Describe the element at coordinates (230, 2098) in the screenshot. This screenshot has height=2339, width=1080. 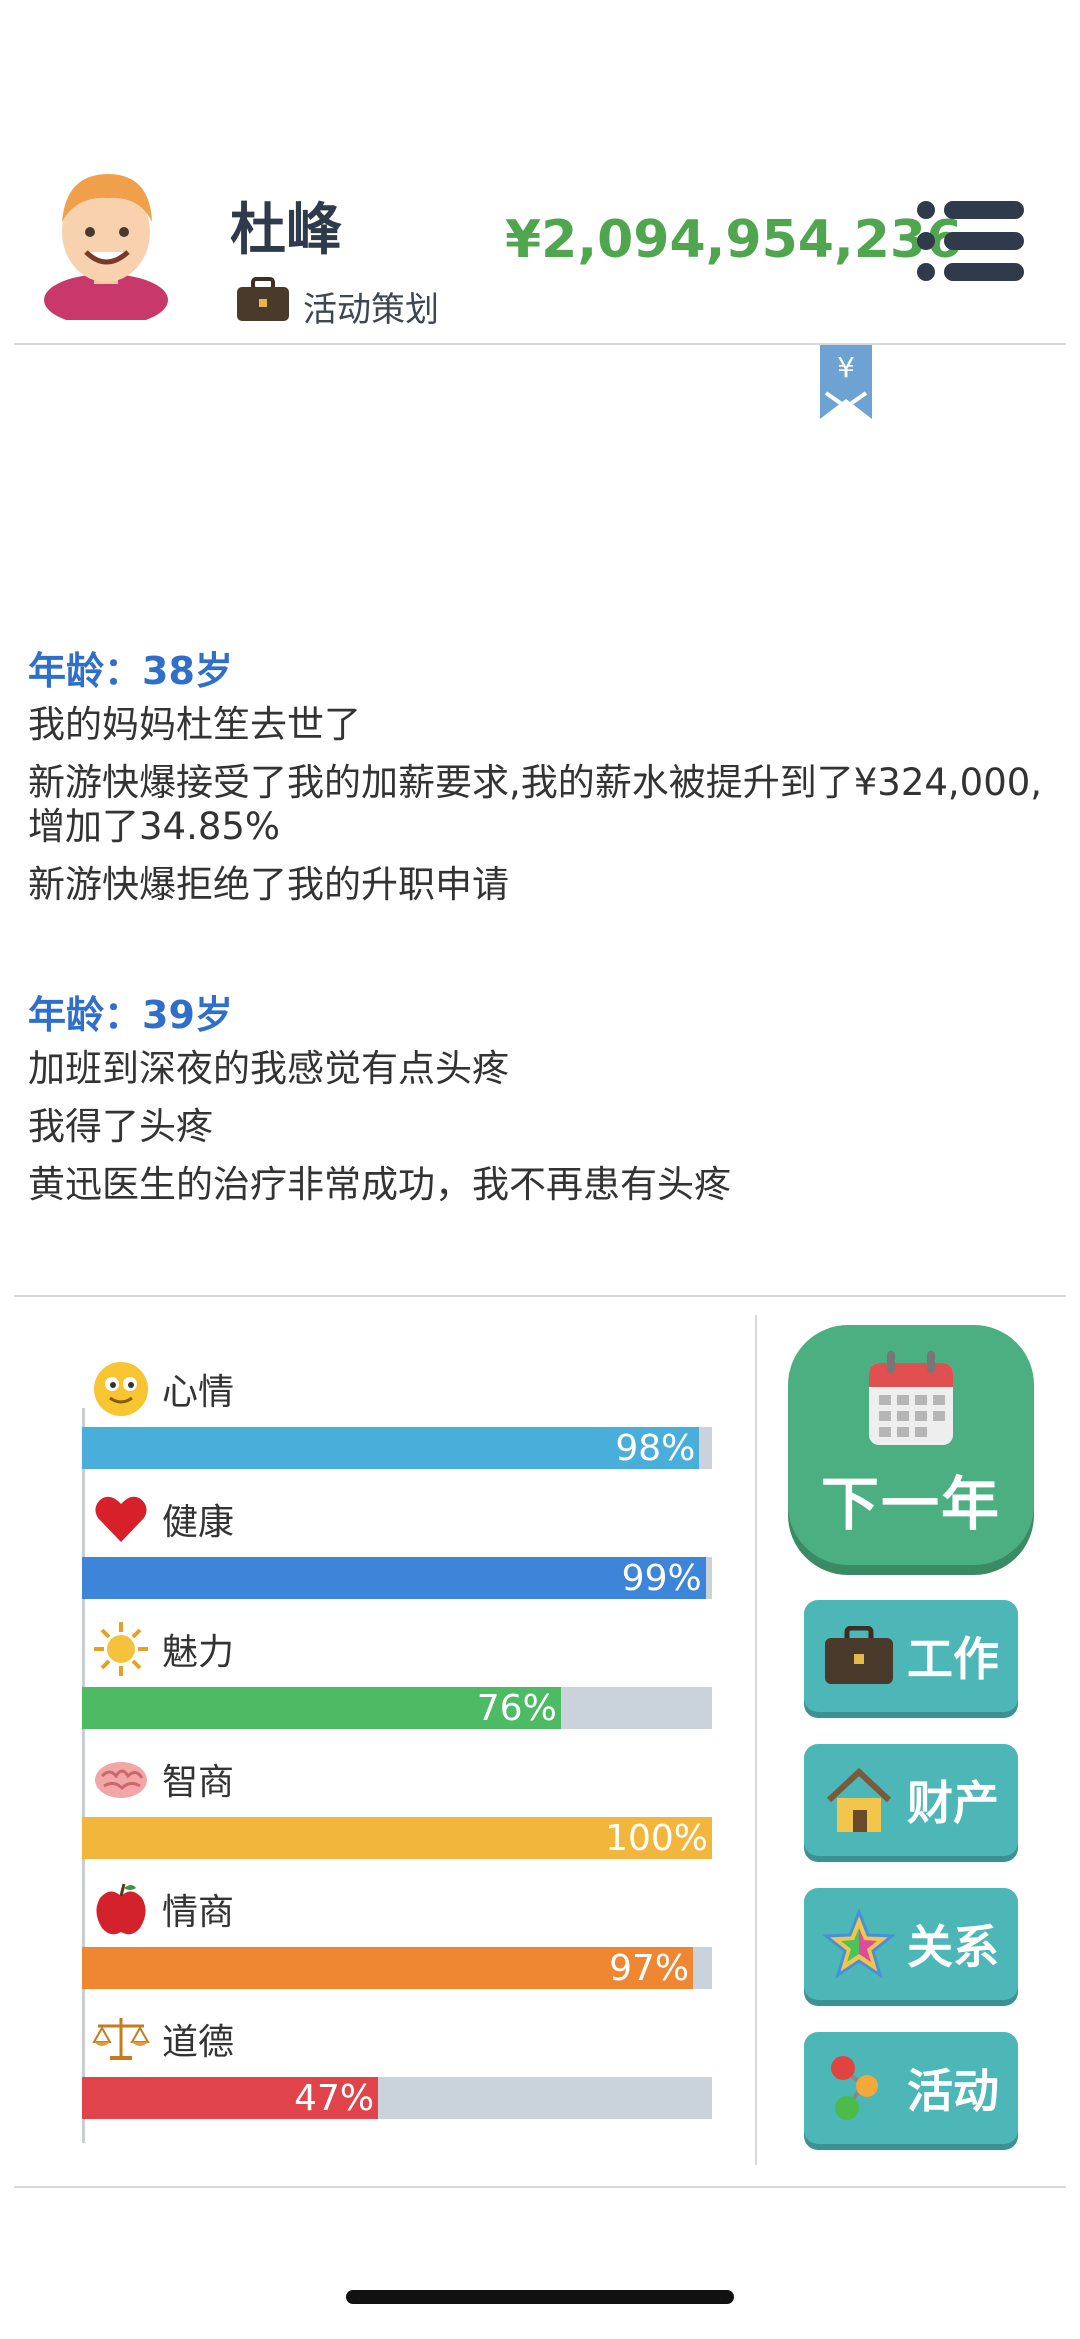
I see `stat-bar-fill: 47%` at that location.